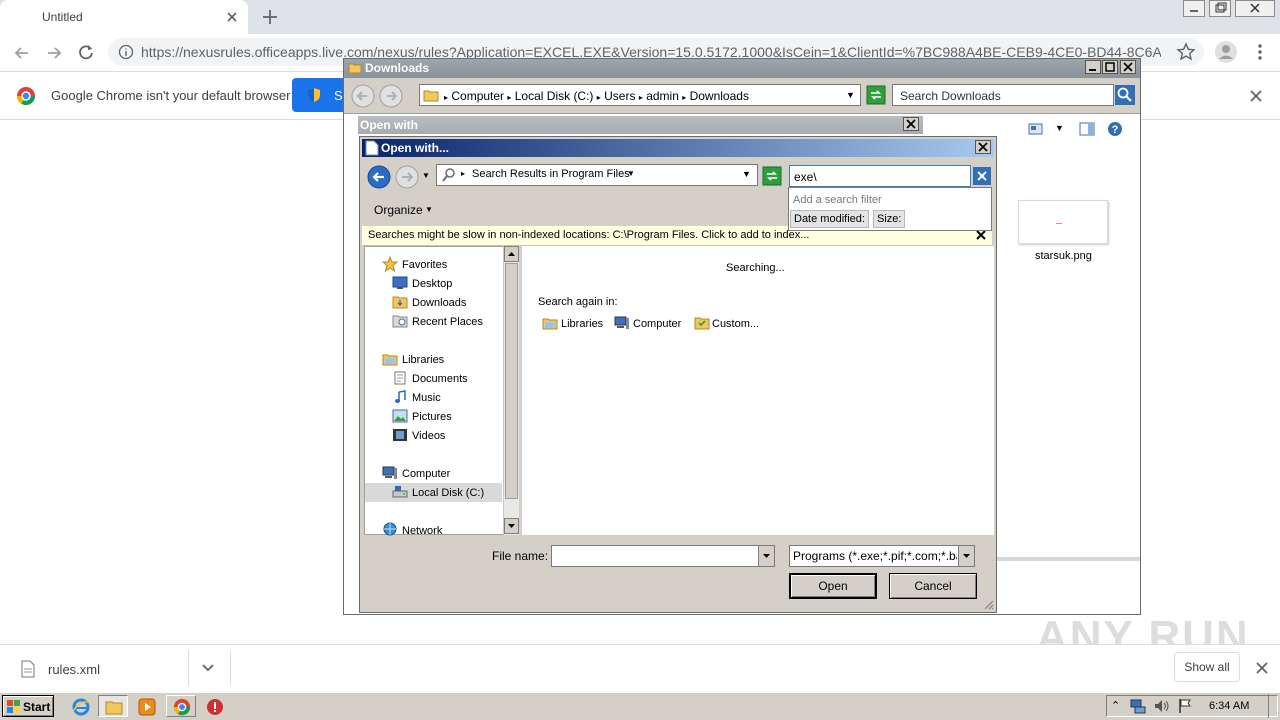 Image resolution: width=1280 pixels, height=720 pixels. What do you see at coordinates (1262, 668) in the screenshot?
I see `download-shelf-close-icon` at bounding box center [1262, 668].